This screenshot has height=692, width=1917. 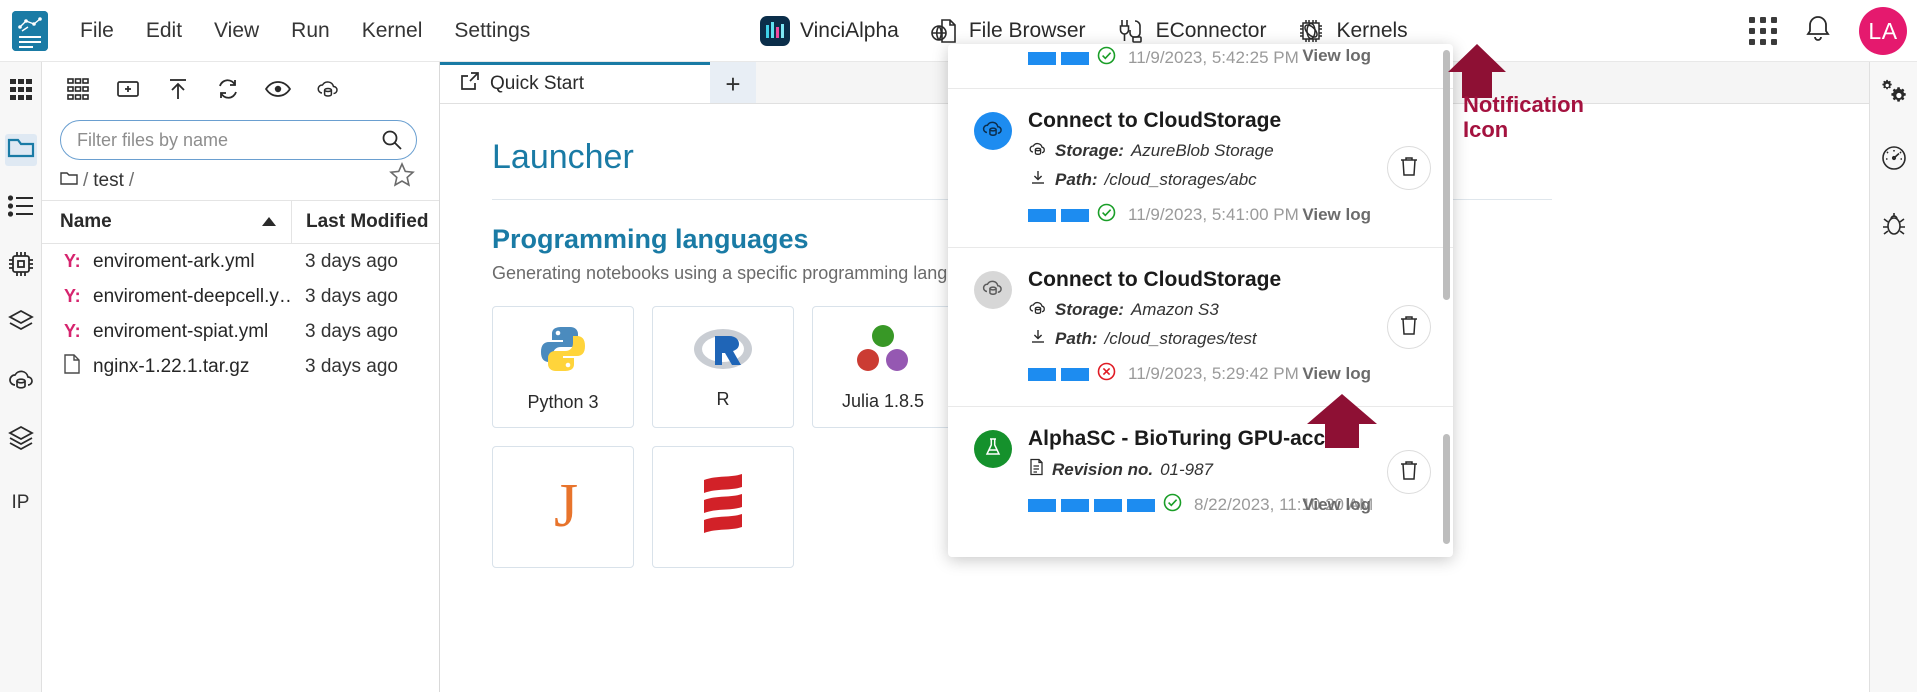 I want to click on sidebar-item-launcher, so click(x=21, y=92).